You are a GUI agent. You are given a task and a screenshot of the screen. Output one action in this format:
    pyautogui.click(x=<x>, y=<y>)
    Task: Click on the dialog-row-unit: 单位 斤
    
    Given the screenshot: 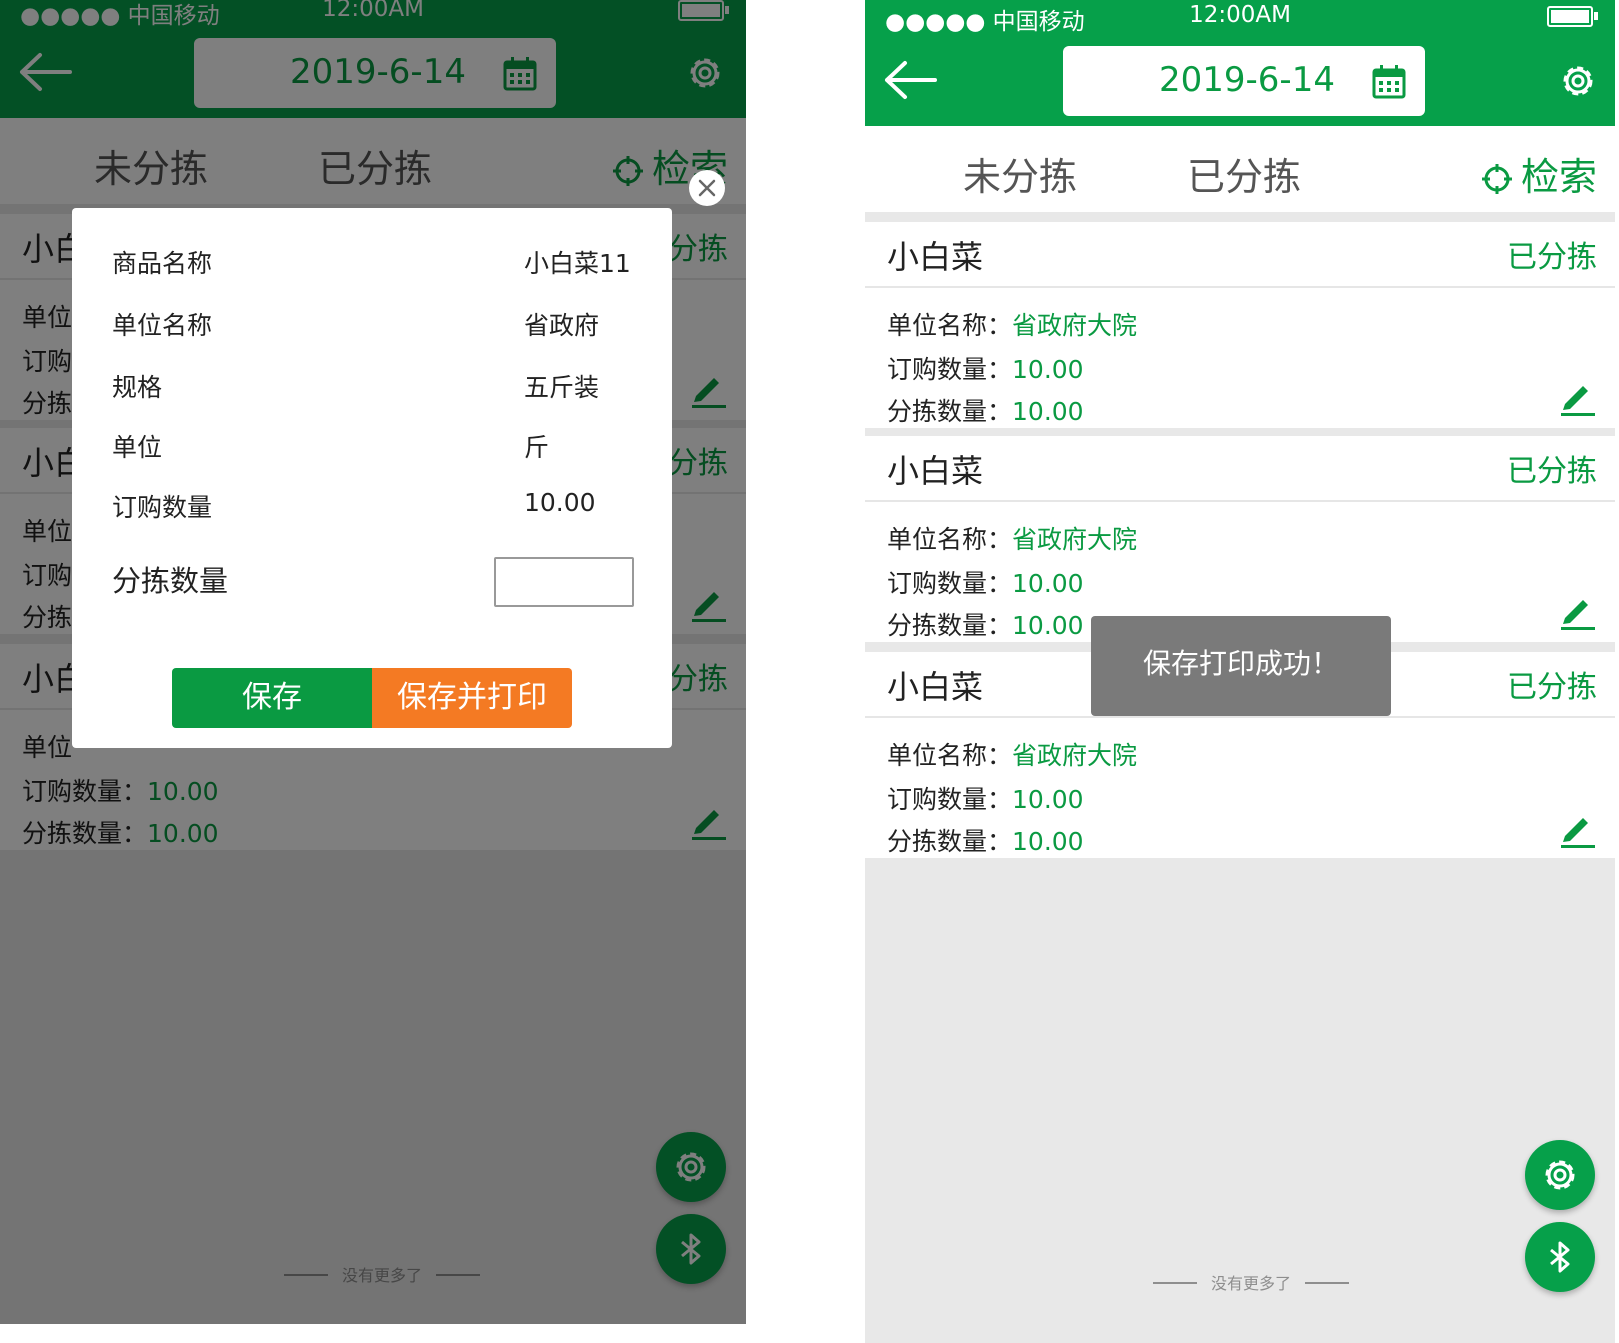 What is the action you would take?
    pyautogui.click(x=374, y=446)
    